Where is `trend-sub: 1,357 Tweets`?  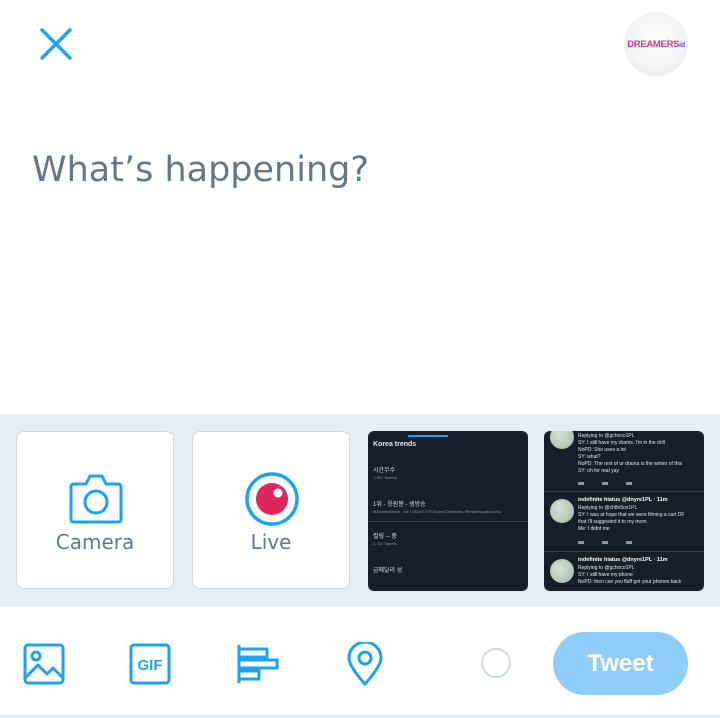
trend-sub: 1,357 Tweets is located at coordinates (385, 477).